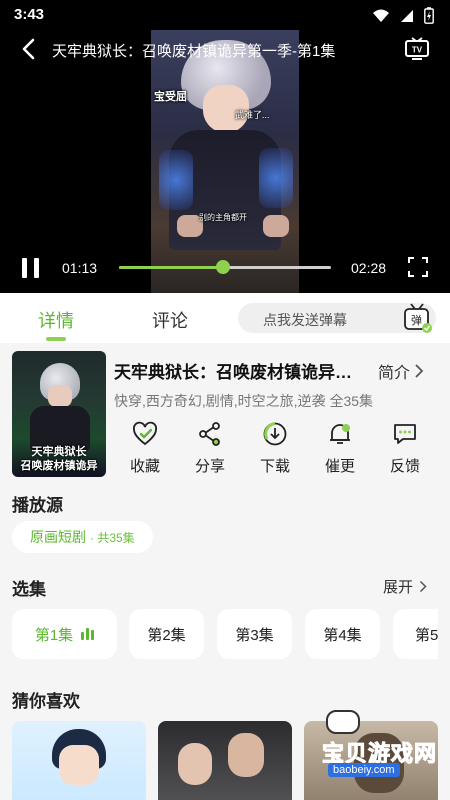 Image resolution: width=450 pixels, height=800 pixels. I want to click on episode-item: 第4集, so click(342, 634).